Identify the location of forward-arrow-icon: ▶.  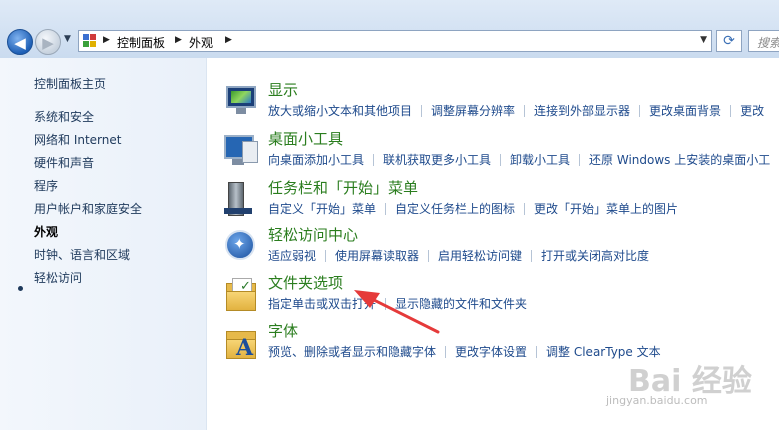
(48, 43).